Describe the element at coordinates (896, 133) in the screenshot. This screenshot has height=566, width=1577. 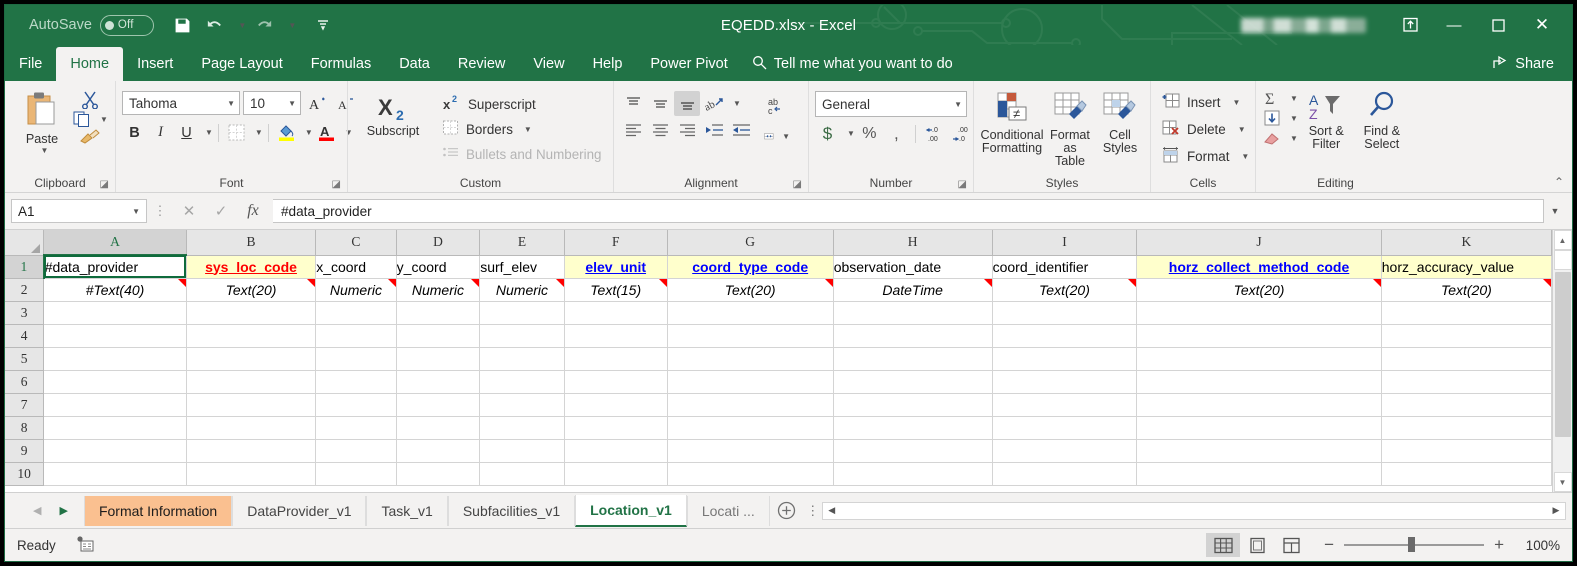
I see `comma-style-icon: ,` at that location.